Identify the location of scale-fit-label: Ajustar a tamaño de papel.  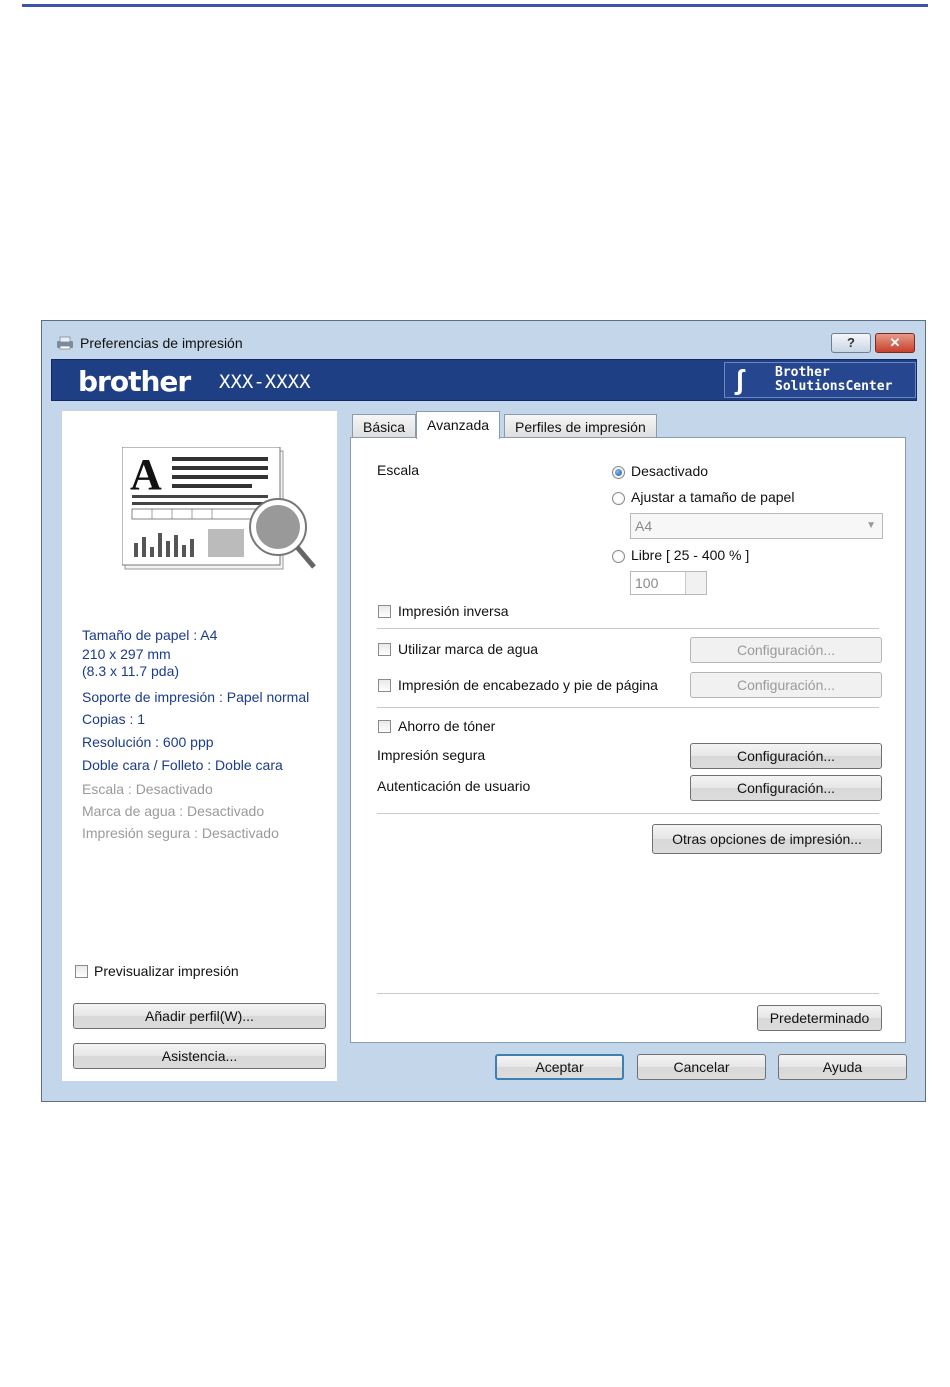
(713, 497).